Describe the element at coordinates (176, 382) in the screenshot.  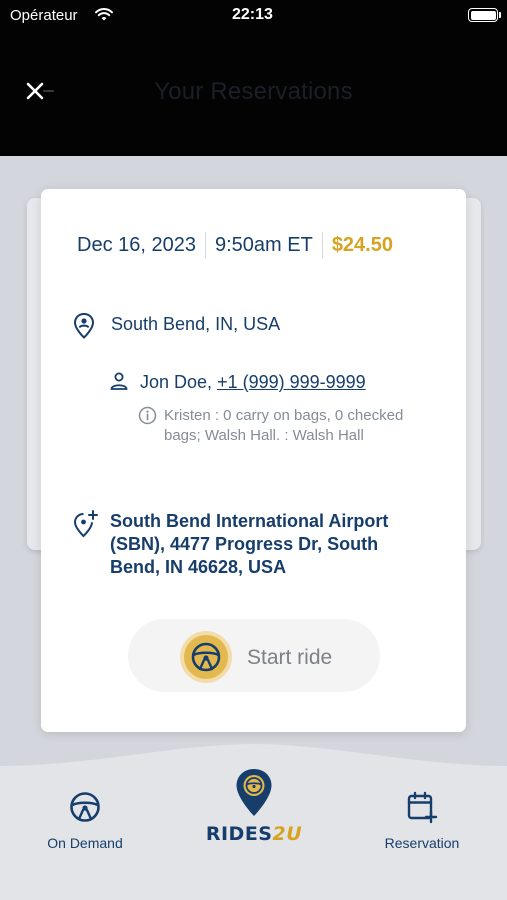
I see `passenger-name: Jon Doe,` at that location.